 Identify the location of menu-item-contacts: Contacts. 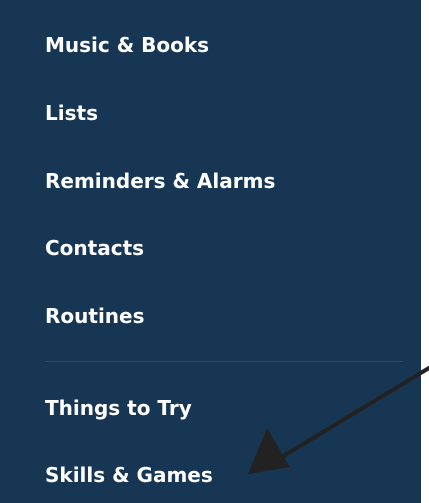
(94, 248).